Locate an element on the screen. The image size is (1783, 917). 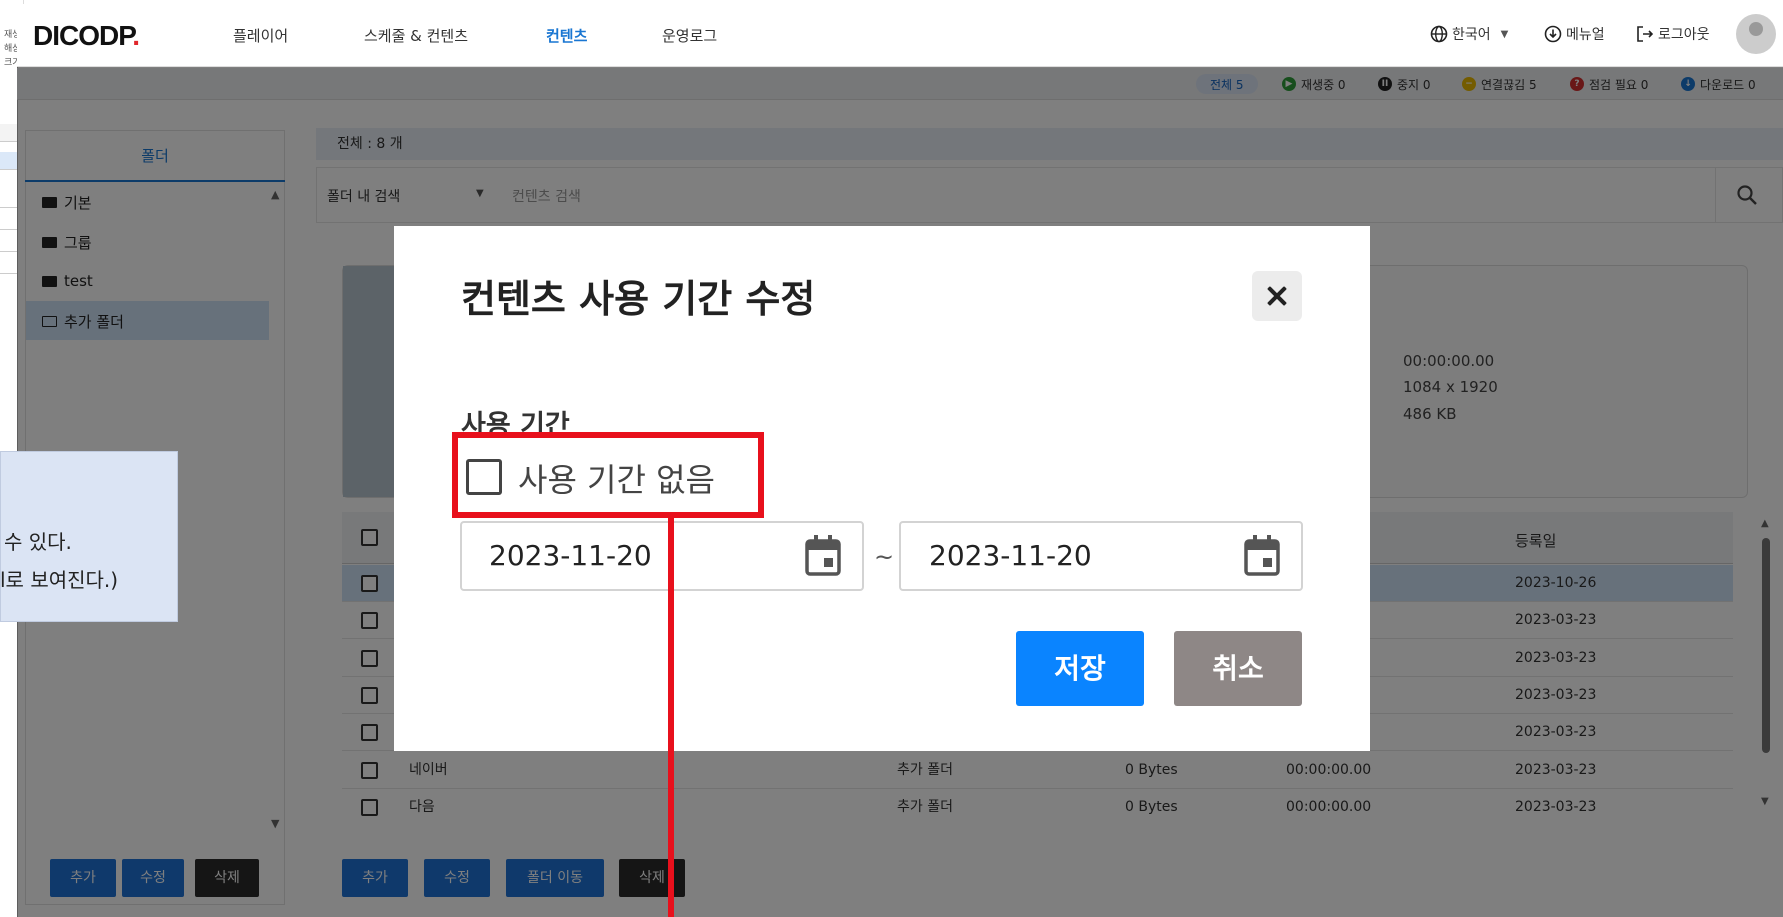
logout-label: 로그아웃 is located at coordinates (1684, 35).